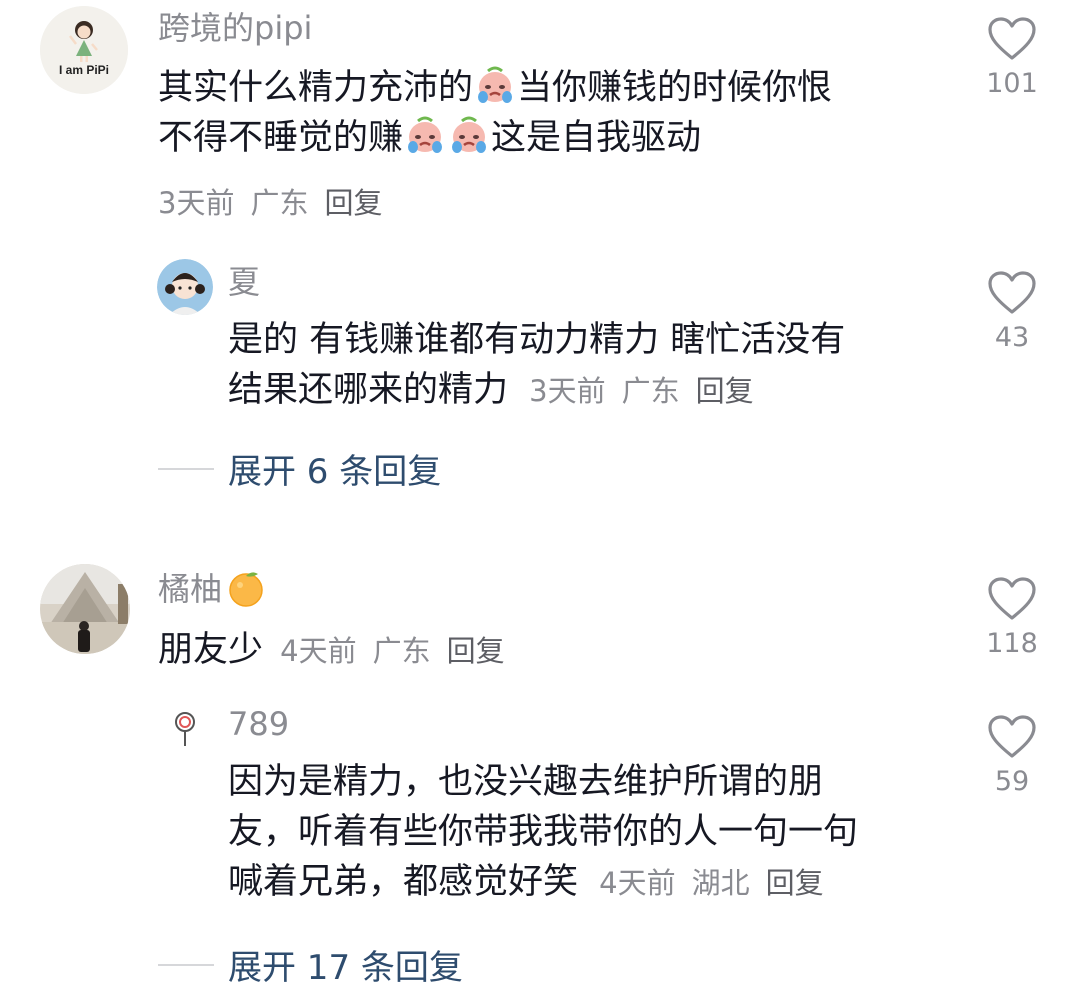  I want to click on comment-text: 因为是精力，也没兴趣去维护所谓的朋, so click(526, 782).